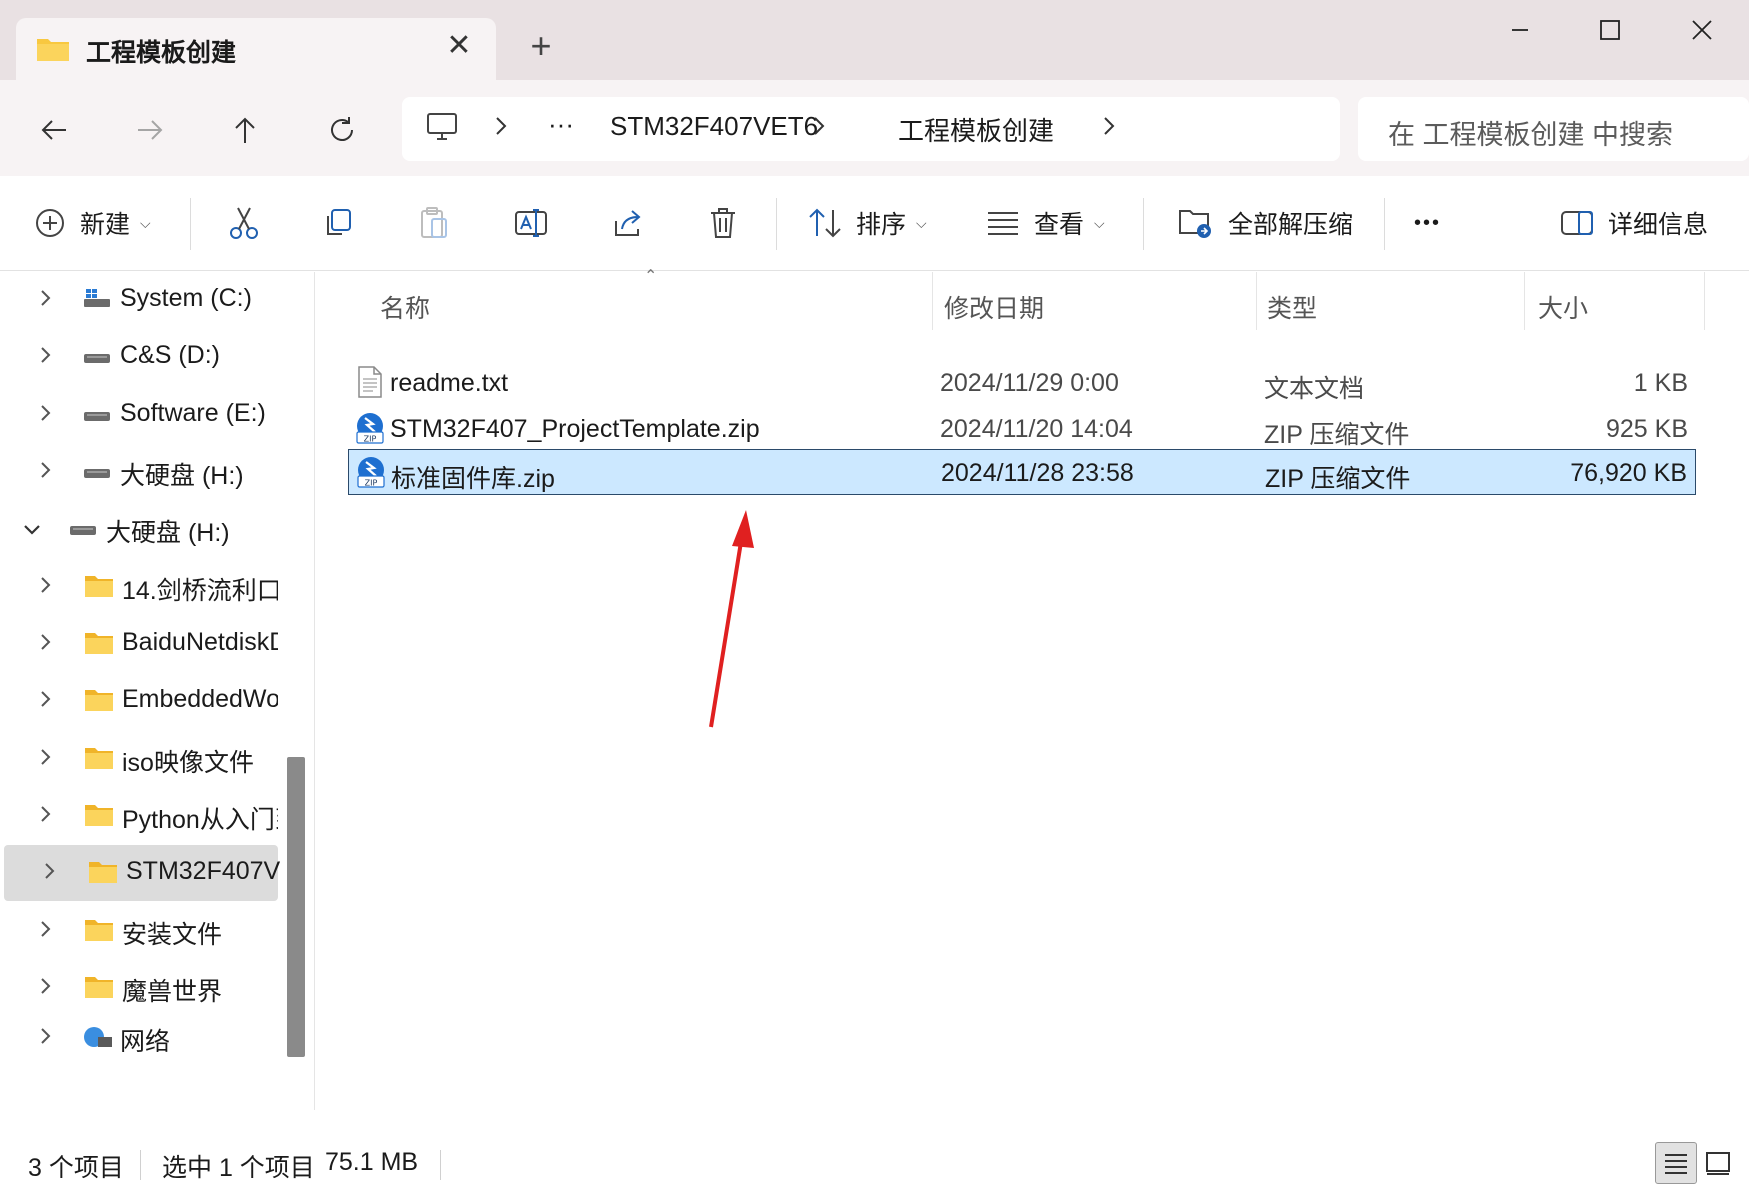 This screenshot has width=1749, height=1187. Describe the element at coordinates (338, 223) in the screenshot. I see `copy-button` at that location.